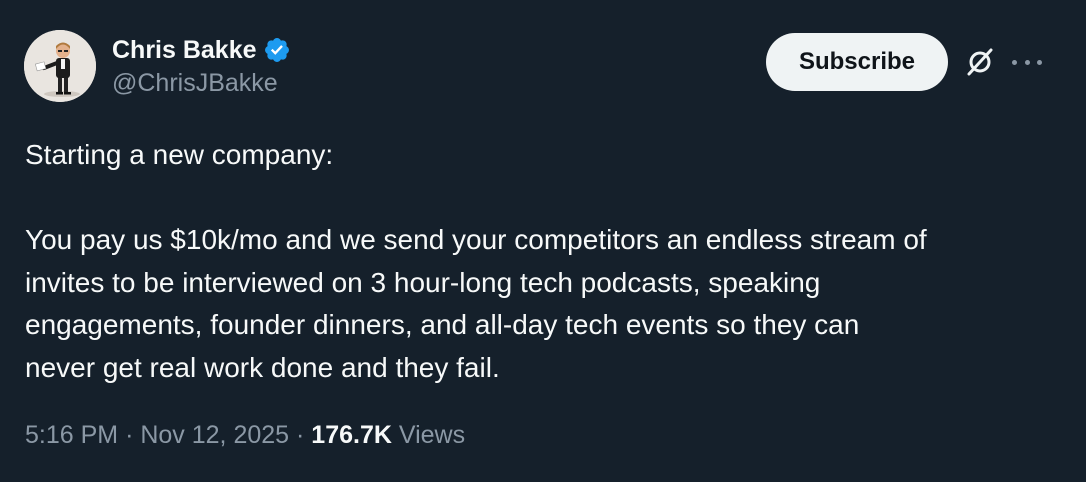 This screenshot has width=1086, height=482. Describe the element at coordinates (71, 435) in the screenshot. I see `tweet-time: 5:16 PM` at that location.